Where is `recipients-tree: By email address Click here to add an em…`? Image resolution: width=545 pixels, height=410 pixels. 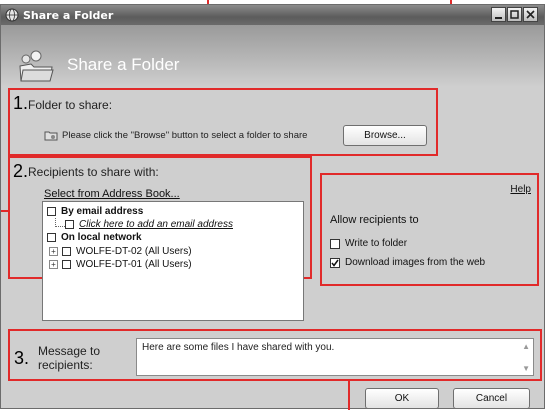 recipients-tree: By email address Click here to add an em… is located at coordinates (173, 261).